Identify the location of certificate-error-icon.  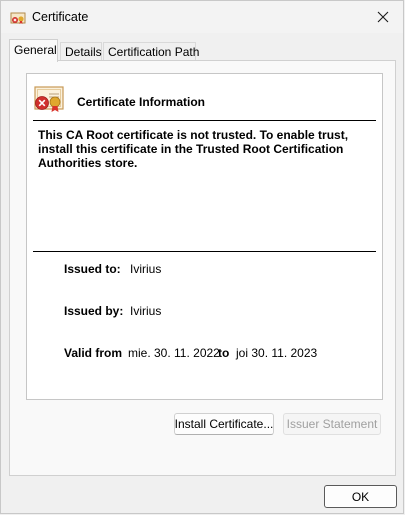
(49, 99).